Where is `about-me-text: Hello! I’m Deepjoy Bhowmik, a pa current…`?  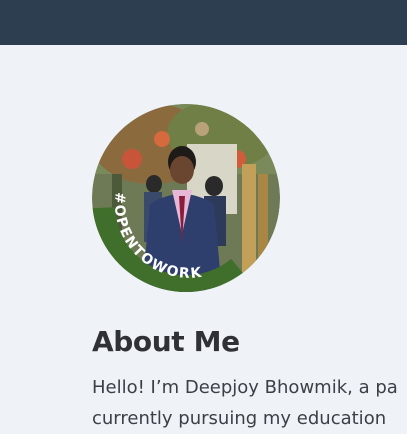 about-me-text: Hello! I’m Deepjoy Bhowmik, a pa current… is located at coordinates (249, 403).